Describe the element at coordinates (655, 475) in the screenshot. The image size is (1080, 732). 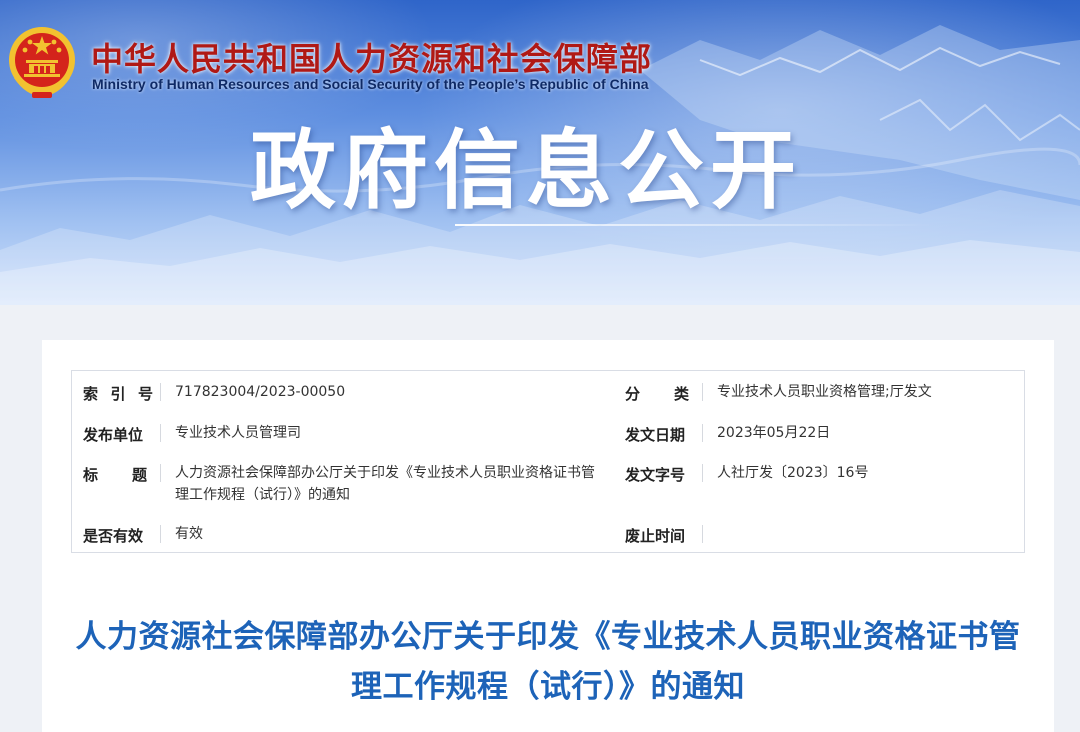
I see `doc-number-label: 发文字号` at that location.